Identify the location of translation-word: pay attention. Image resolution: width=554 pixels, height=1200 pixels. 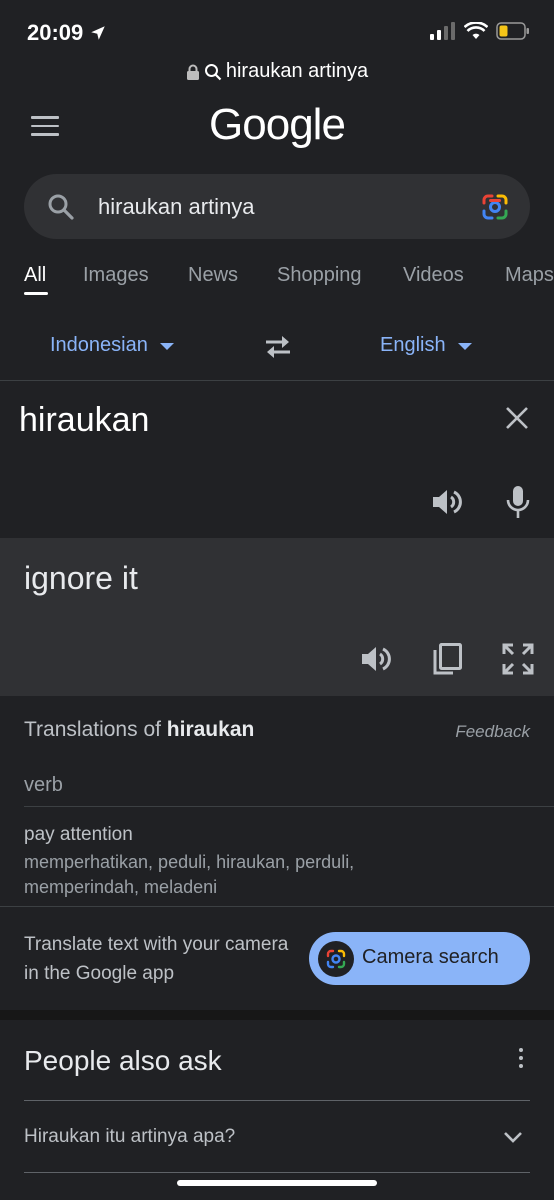
(78, 835).